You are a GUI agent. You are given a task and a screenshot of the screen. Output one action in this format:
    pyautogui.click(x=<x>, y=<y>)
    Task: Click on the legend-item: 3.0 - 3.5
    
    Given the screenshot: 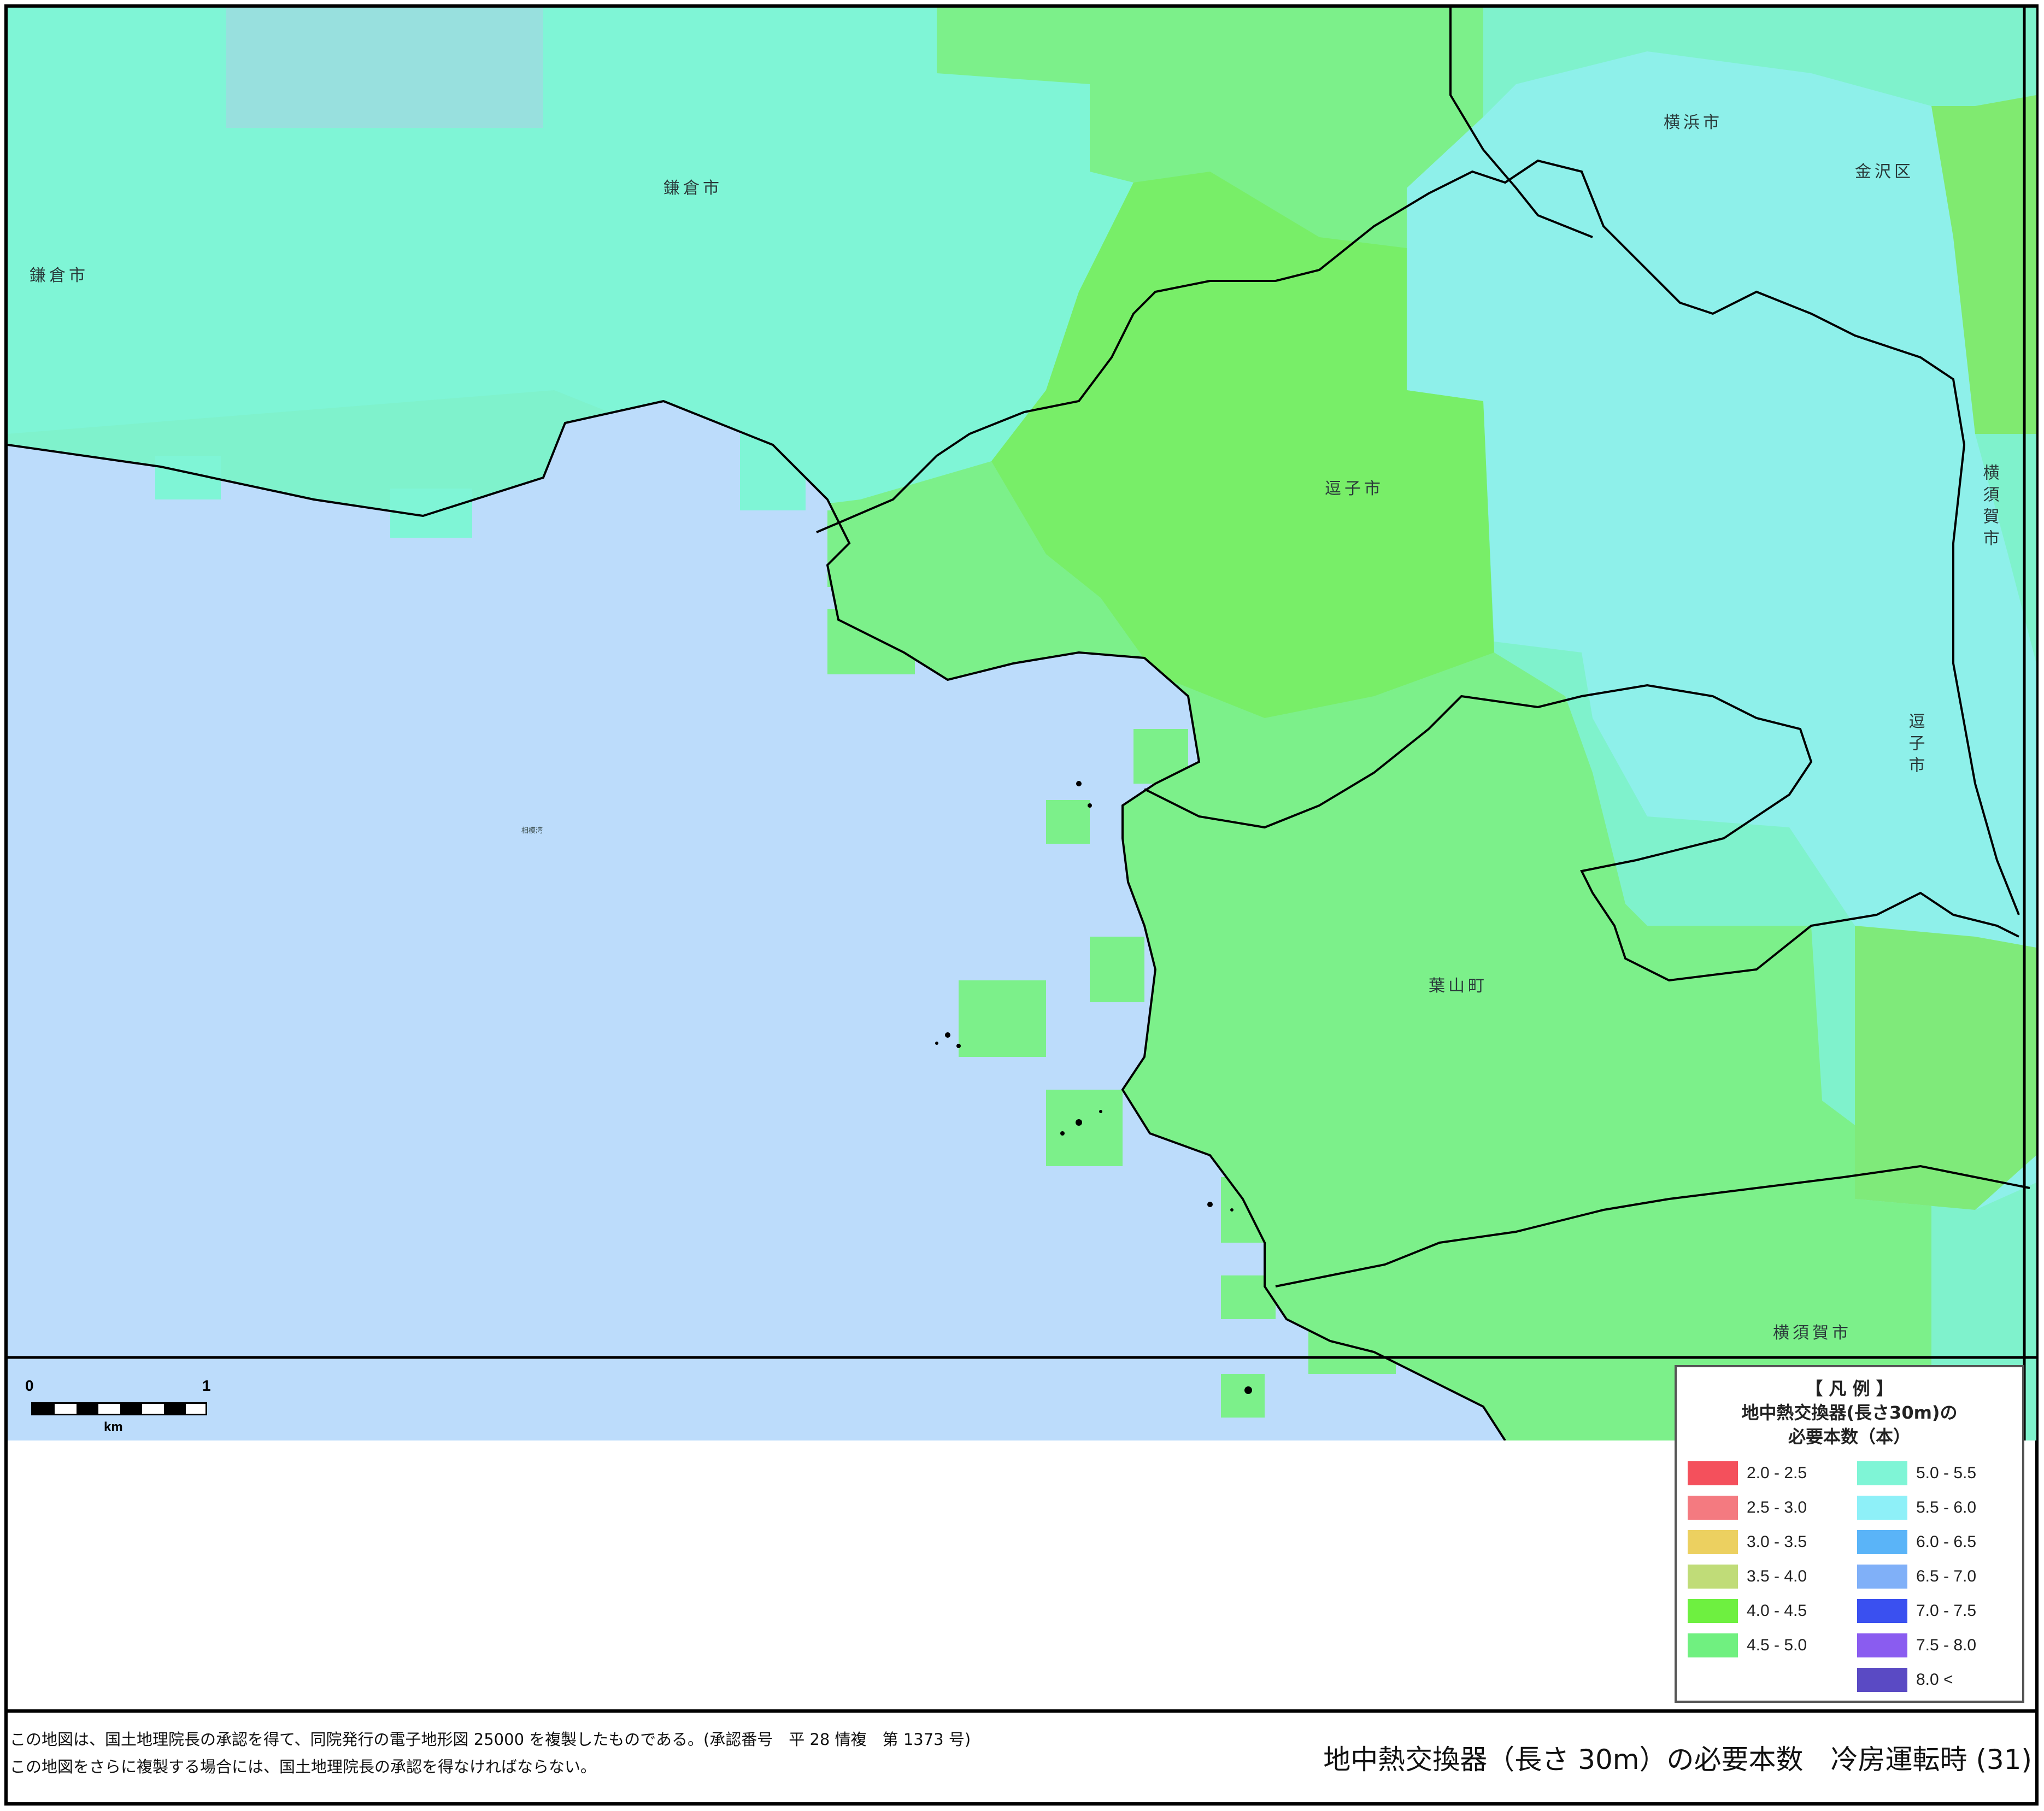 What is the action you would take?
    pyautogui.click(x=1747, y=1542)
    